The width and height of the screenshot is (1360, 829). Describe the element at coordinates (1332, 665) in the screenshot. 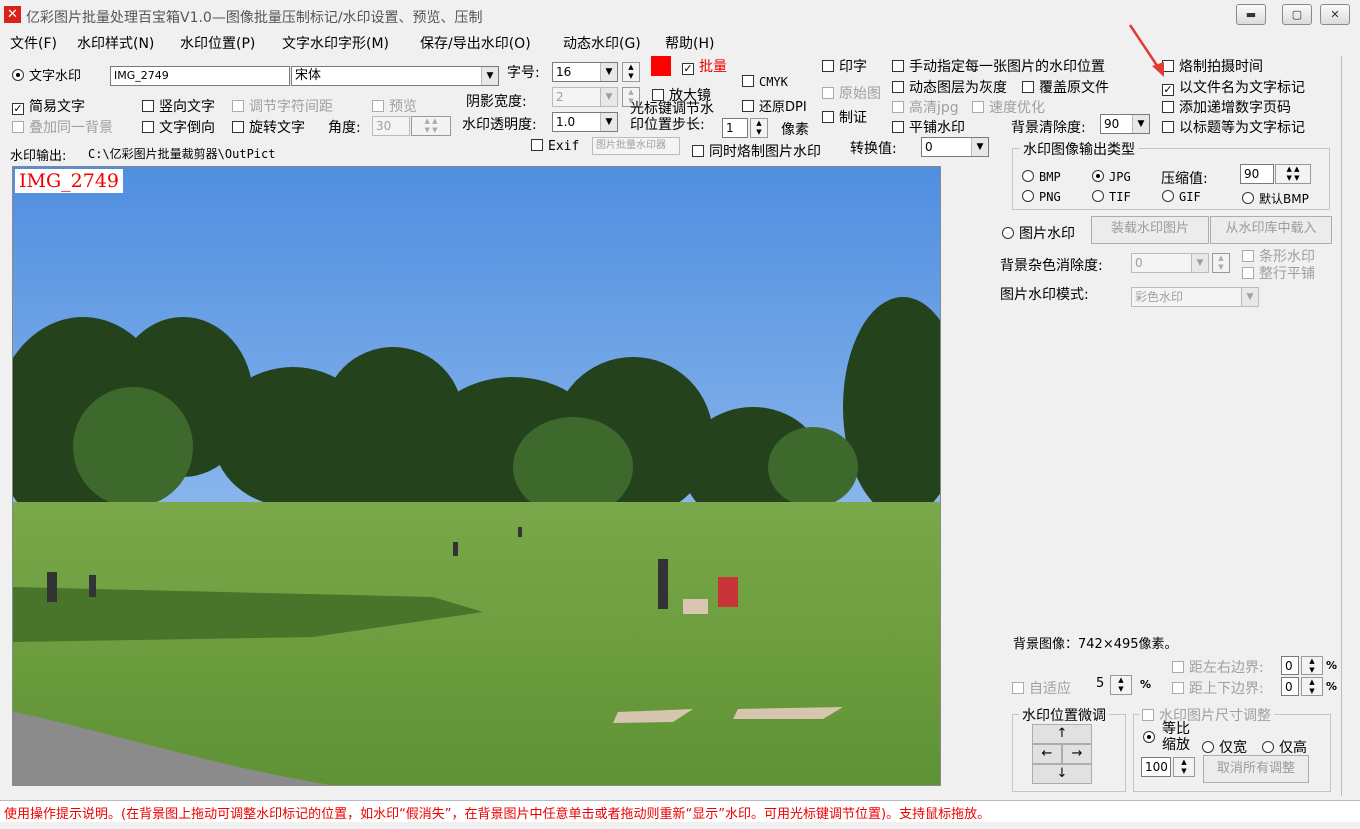

I see `lr-margin-unit: %` at that location.